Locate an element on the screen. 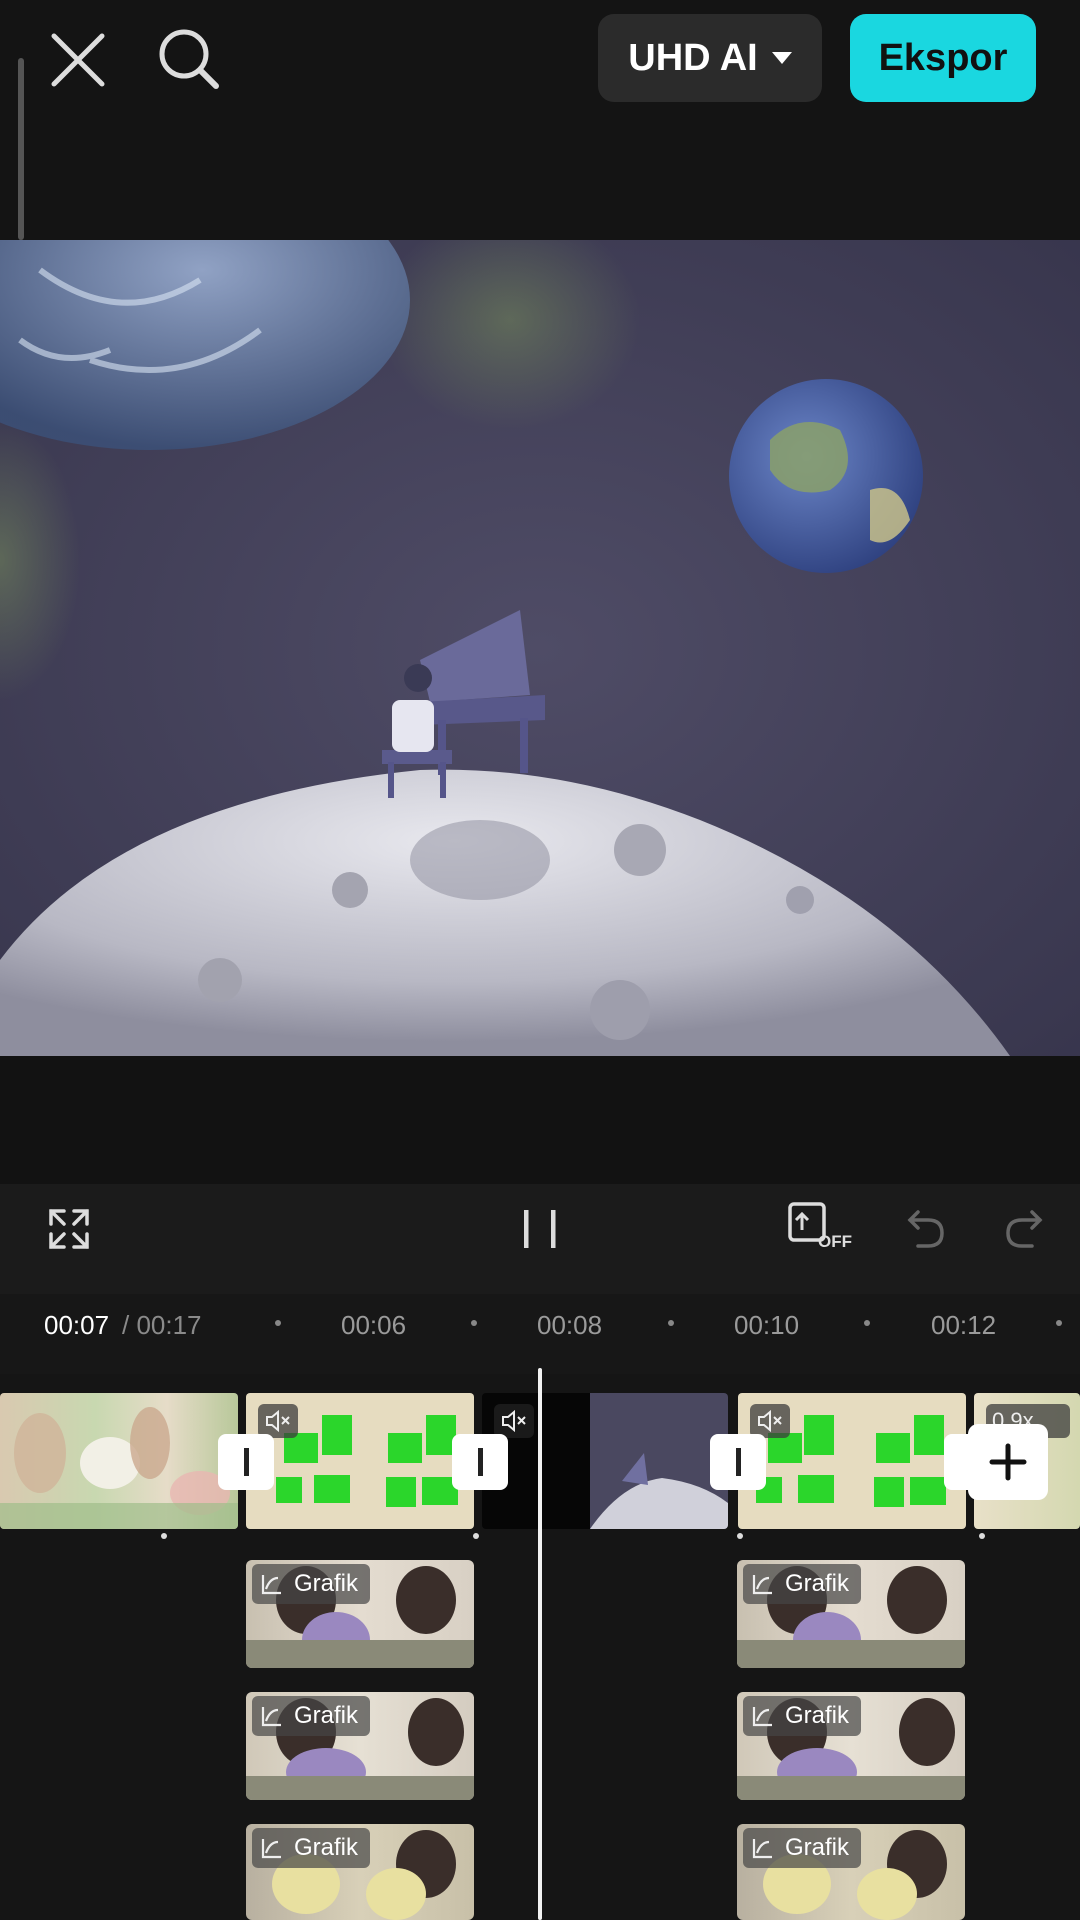  redo-icon is located at coordinates (1024, 1227).